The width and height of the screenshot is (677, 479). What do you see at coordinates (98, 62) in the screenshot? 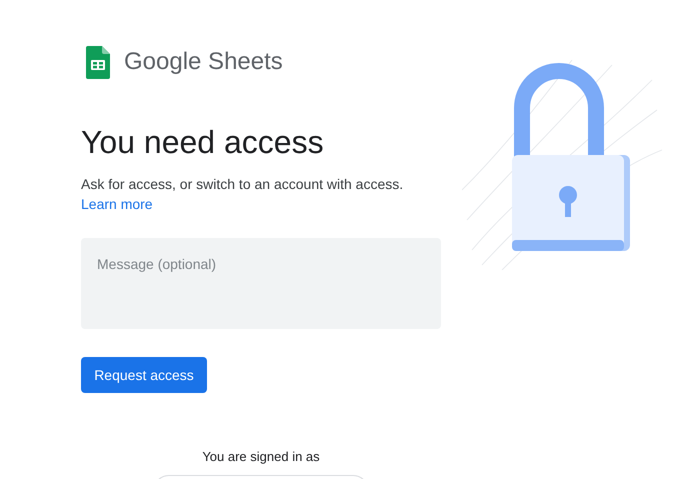
I see `spreadsheet-logo-icon` at bounding box center [98, 62].